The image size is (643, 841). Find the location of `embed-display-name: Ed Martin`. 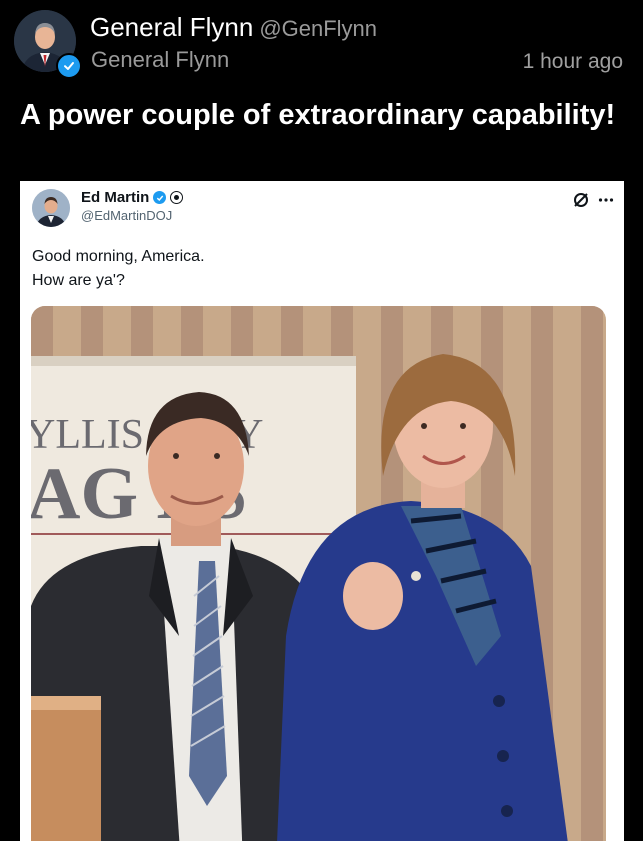

embed-display-name: Ed Martin is located at coordinates (115, 197).